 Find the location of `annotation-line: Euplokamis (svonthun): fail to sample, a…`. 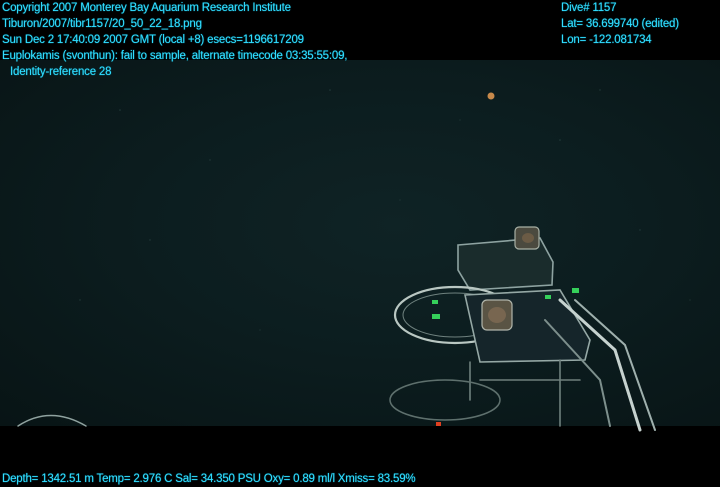

annotation-line: Euplokamis (svonthun): fail to sample, a… is located at coordinates (175, 56).